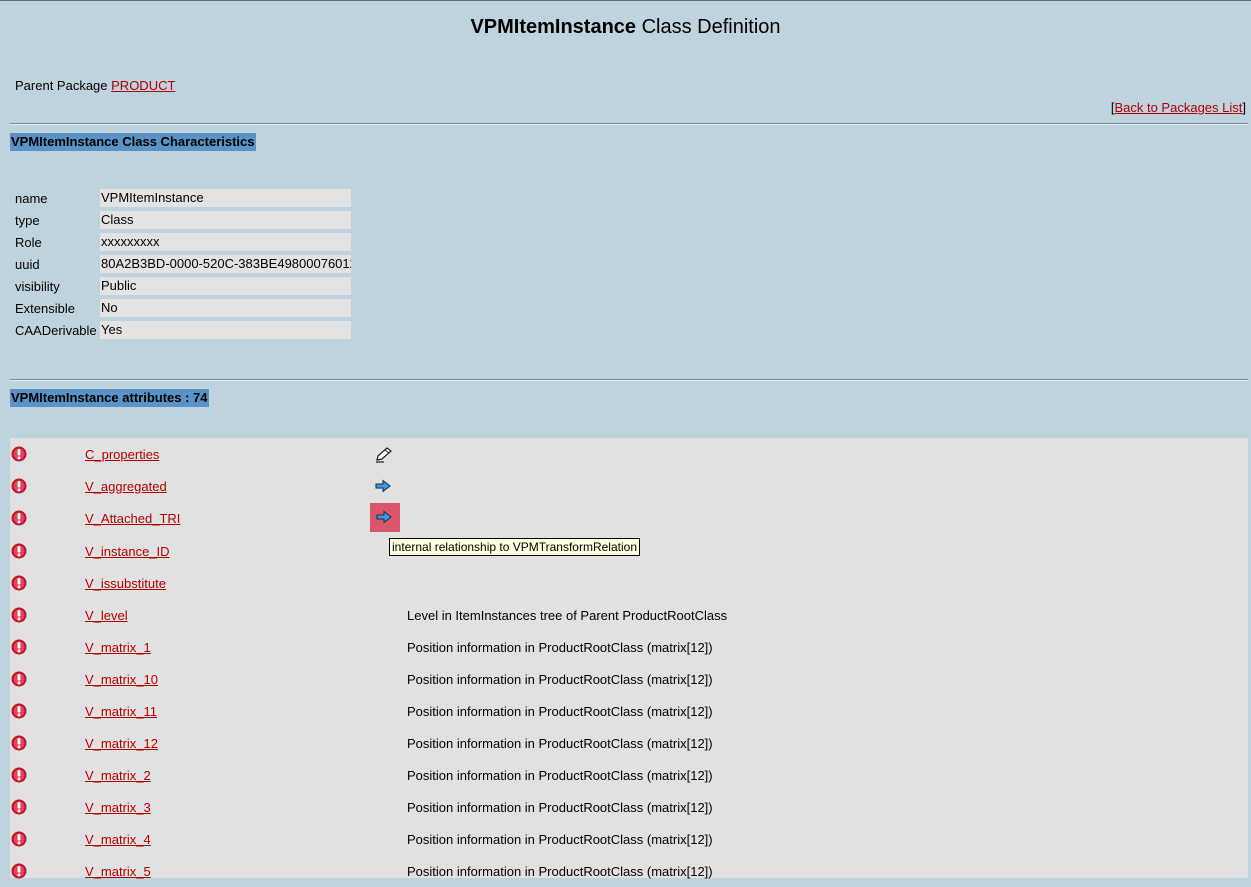 The height and width of the screenshot is (887, 1251). I want to click on characteristic-value: No, so click(225, 308).